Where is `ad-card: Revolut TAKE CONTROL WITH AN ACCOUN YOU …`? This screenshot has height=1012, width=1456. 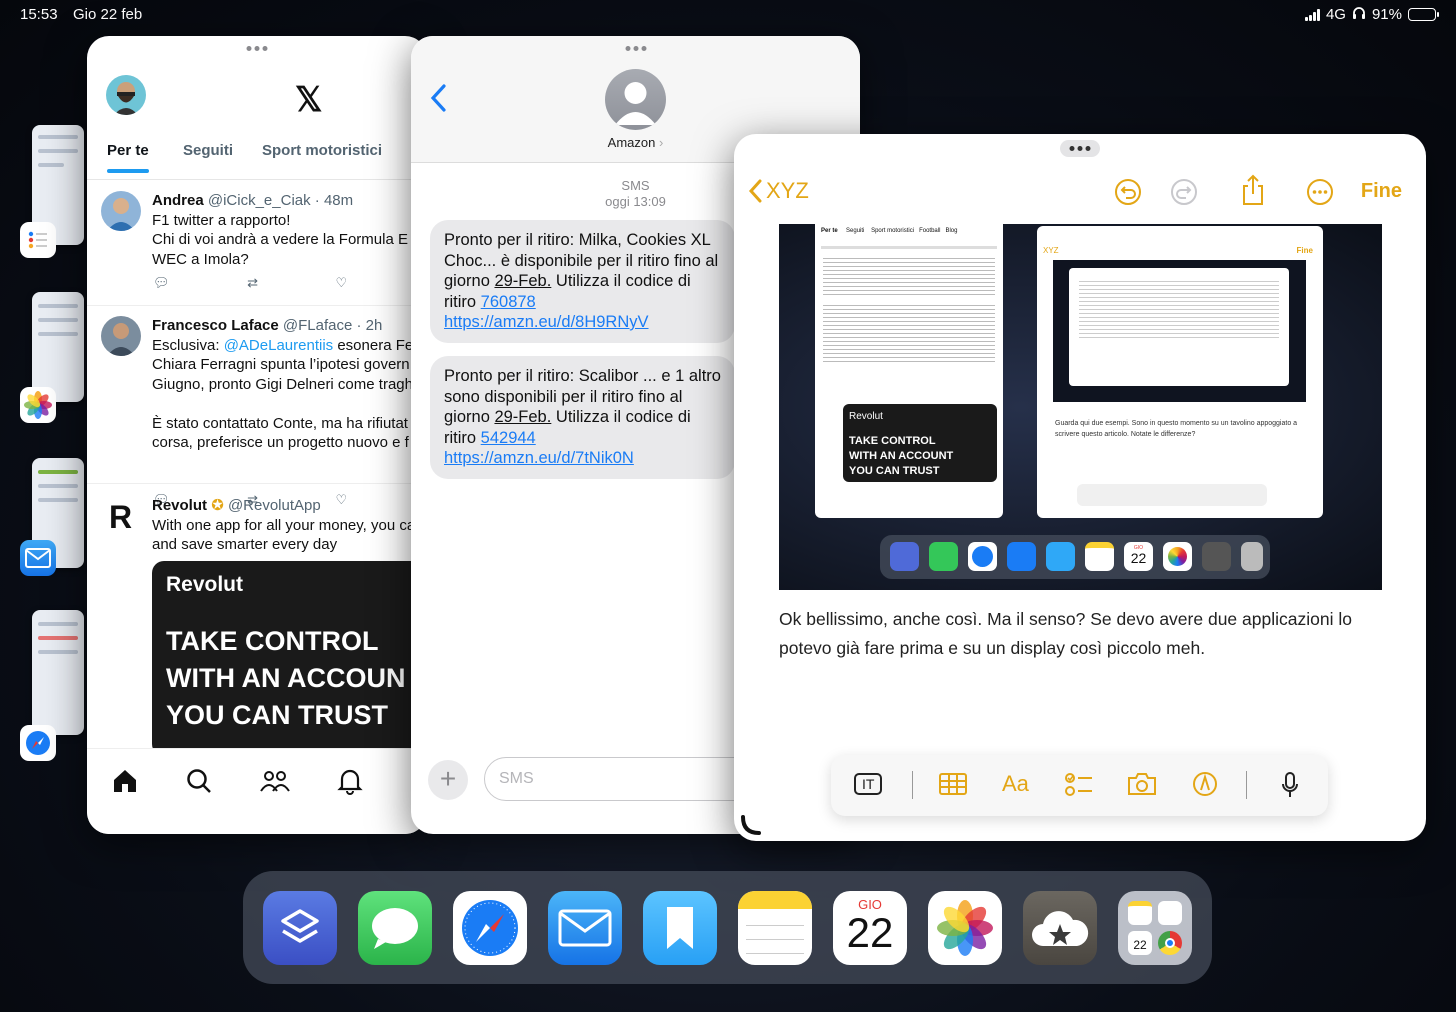
ad-card: Revolut TAKE CONTROL WITH AN ACCOUN YOU … is located at coordinates (289, 658).